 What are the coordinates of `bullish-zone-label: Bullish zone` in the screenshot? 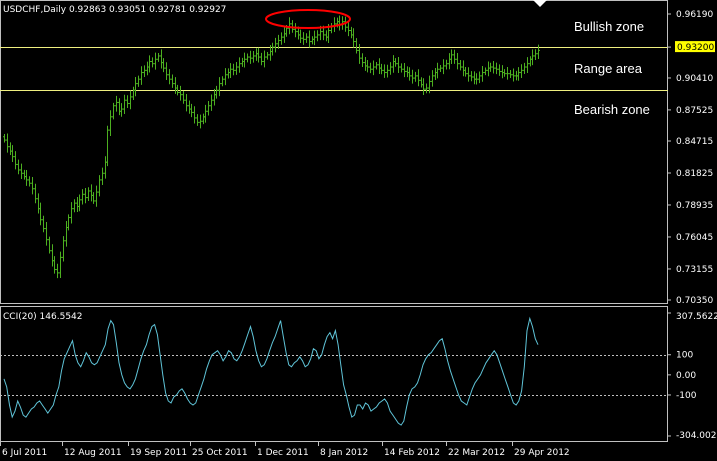 It's located at (609, 26).